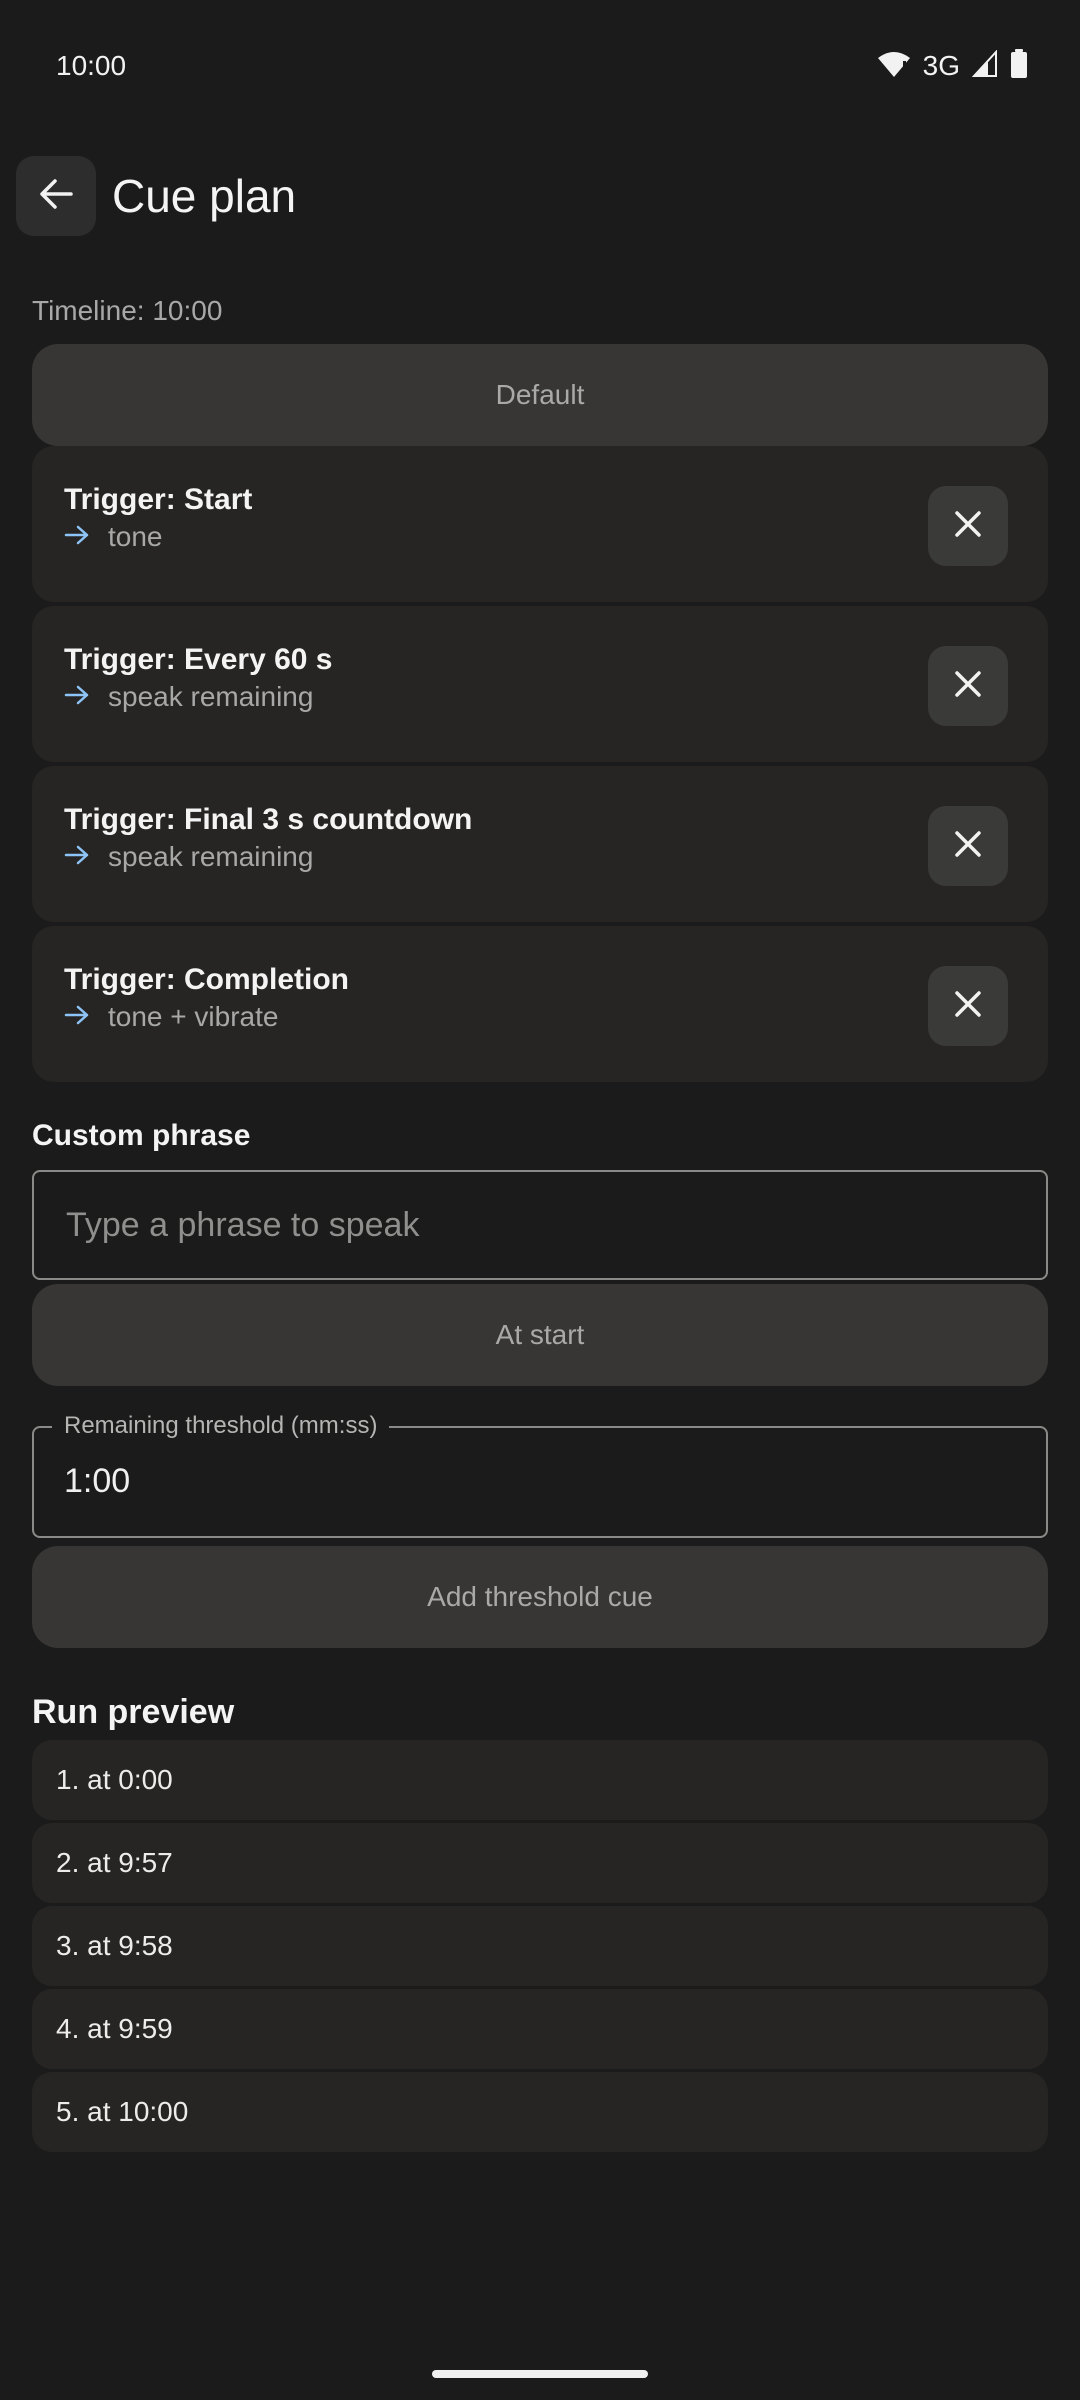 The image size is (1080, 2400). Describe the element at coordinates (122, 2111) in the screenshot. I see `preview-item-text: 5. at 10:00` at that location.